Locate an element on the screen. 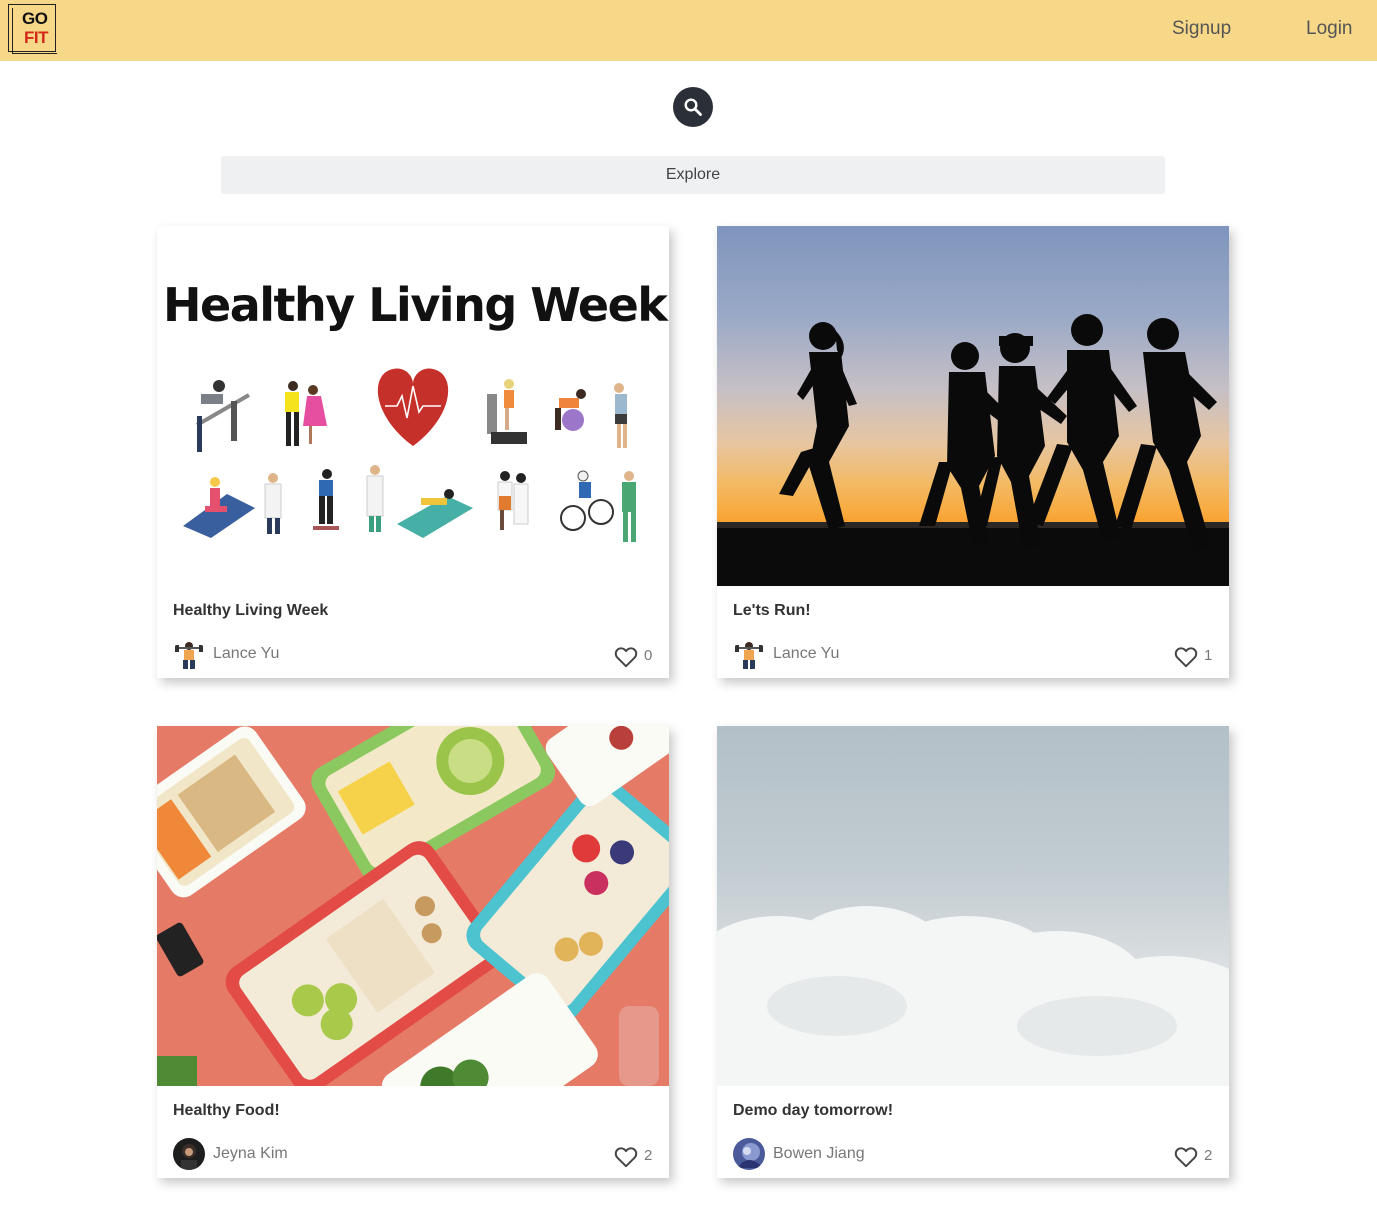 Image resolution: width=1377 pixels, height=1222 pixels. login-link: Login is located at coordinates (1329, 29).